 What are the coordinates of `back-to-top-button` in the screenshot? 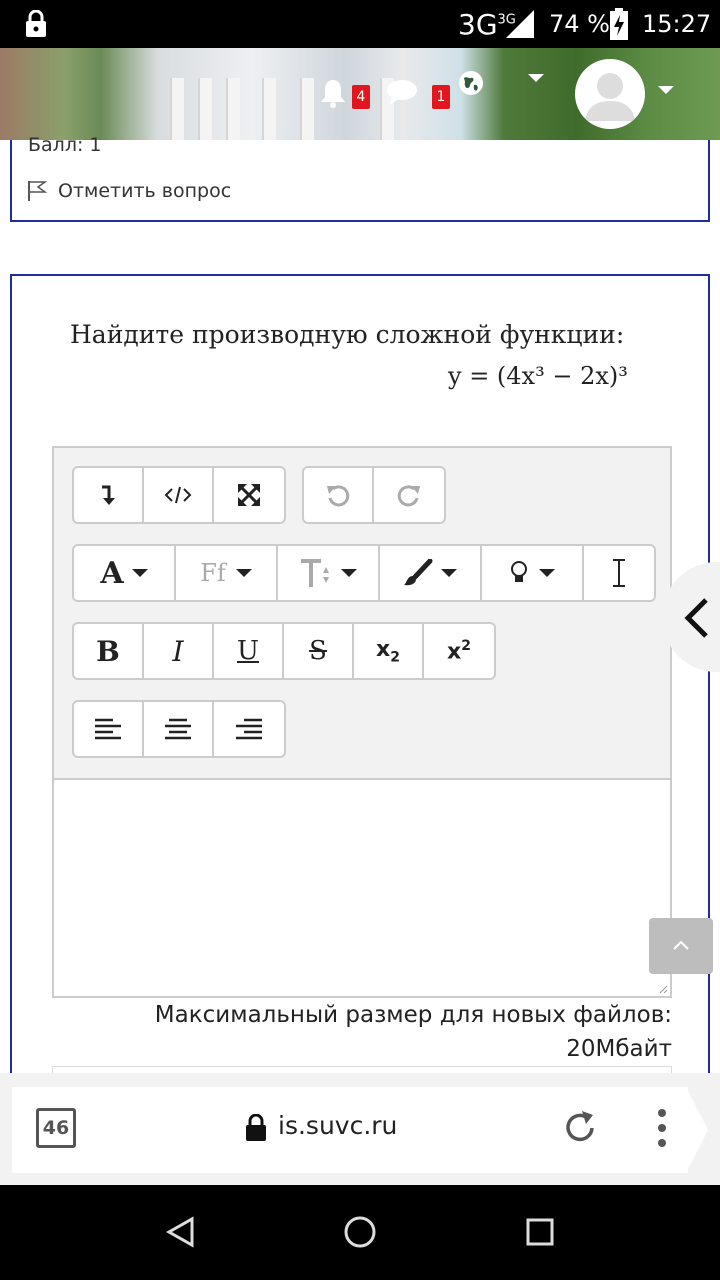 It's located at (681, 946).